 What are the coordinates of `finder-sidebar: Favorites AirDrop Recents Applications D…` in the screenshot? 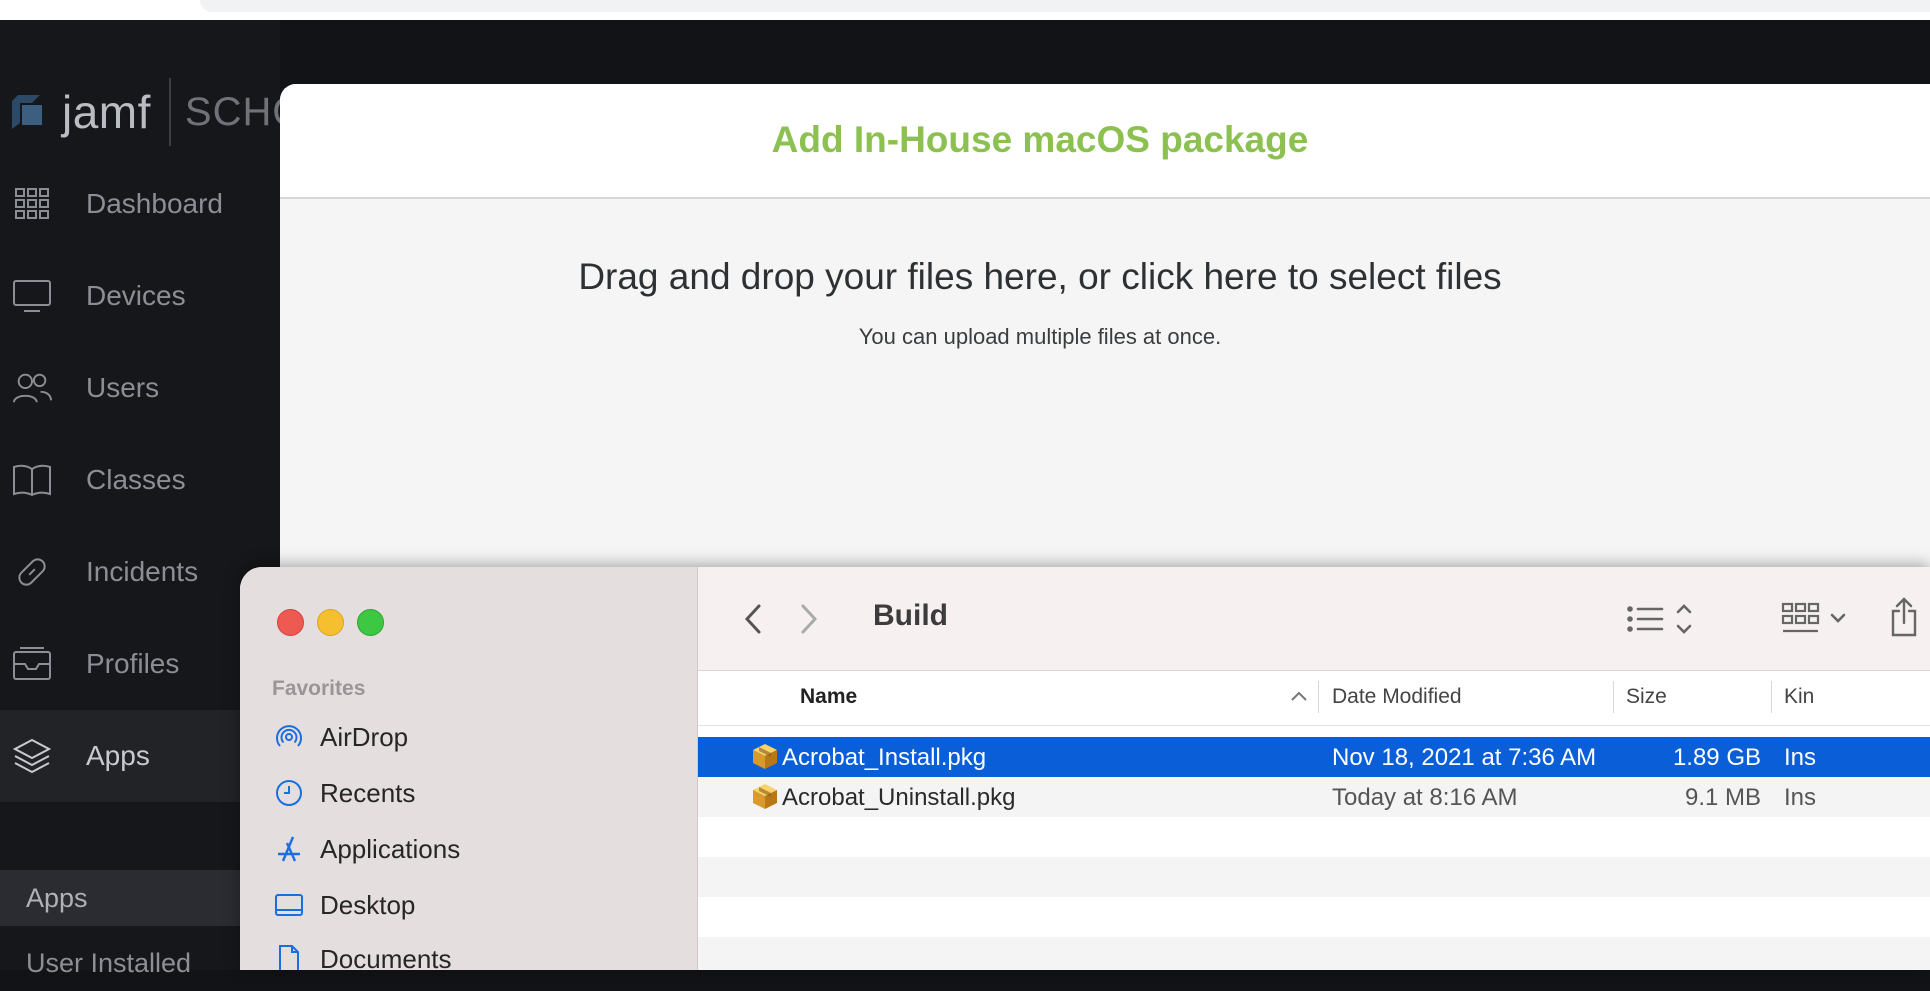 It's located at (469, 768).